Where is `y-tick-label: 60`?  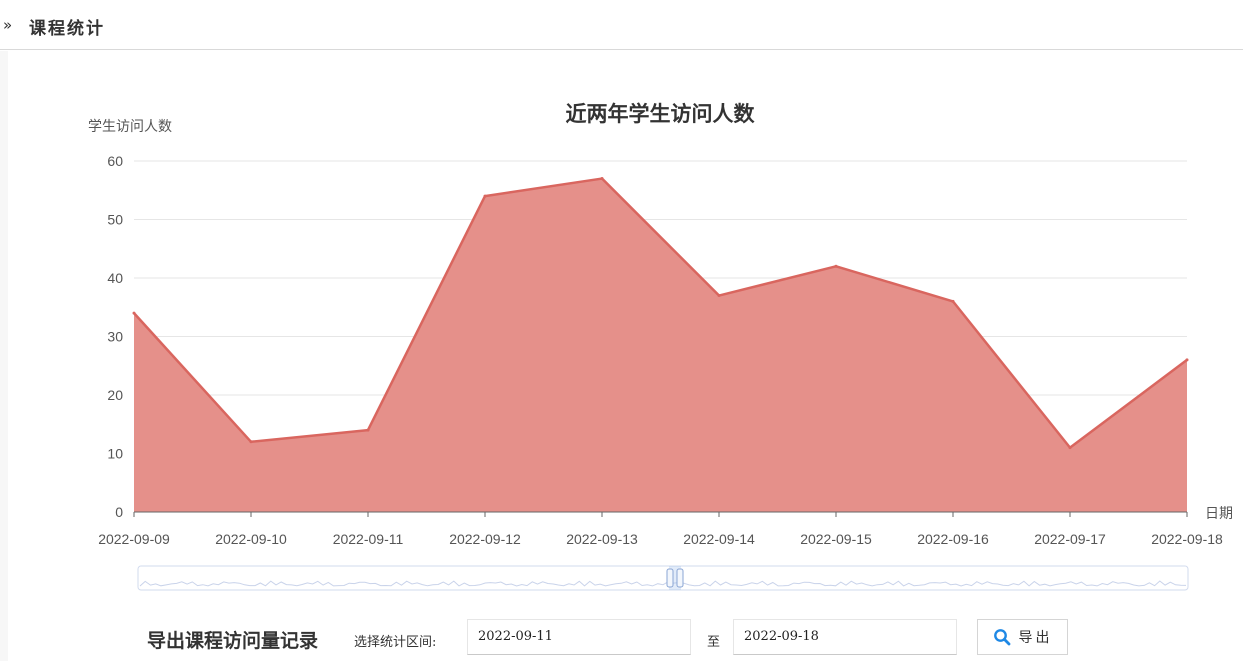 y-tick-label: 60 is located at coordinates (115, 161).